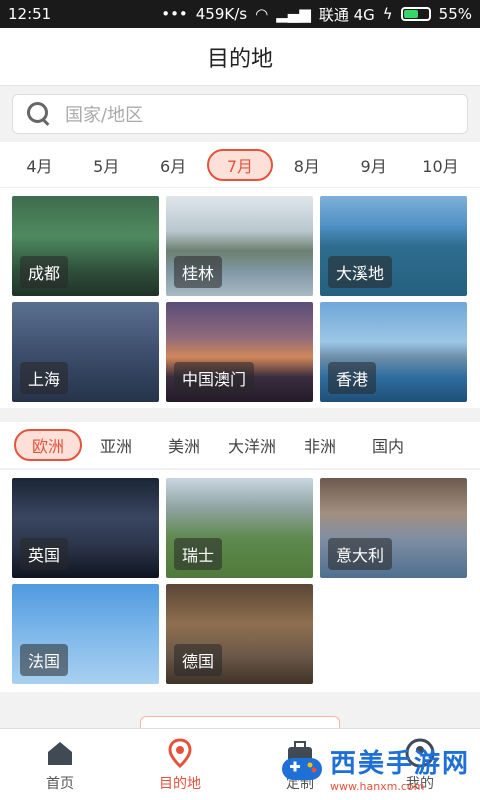 This screenshot has height=800, width=480. I want to click on country-label: 英国, so click(44, 554).